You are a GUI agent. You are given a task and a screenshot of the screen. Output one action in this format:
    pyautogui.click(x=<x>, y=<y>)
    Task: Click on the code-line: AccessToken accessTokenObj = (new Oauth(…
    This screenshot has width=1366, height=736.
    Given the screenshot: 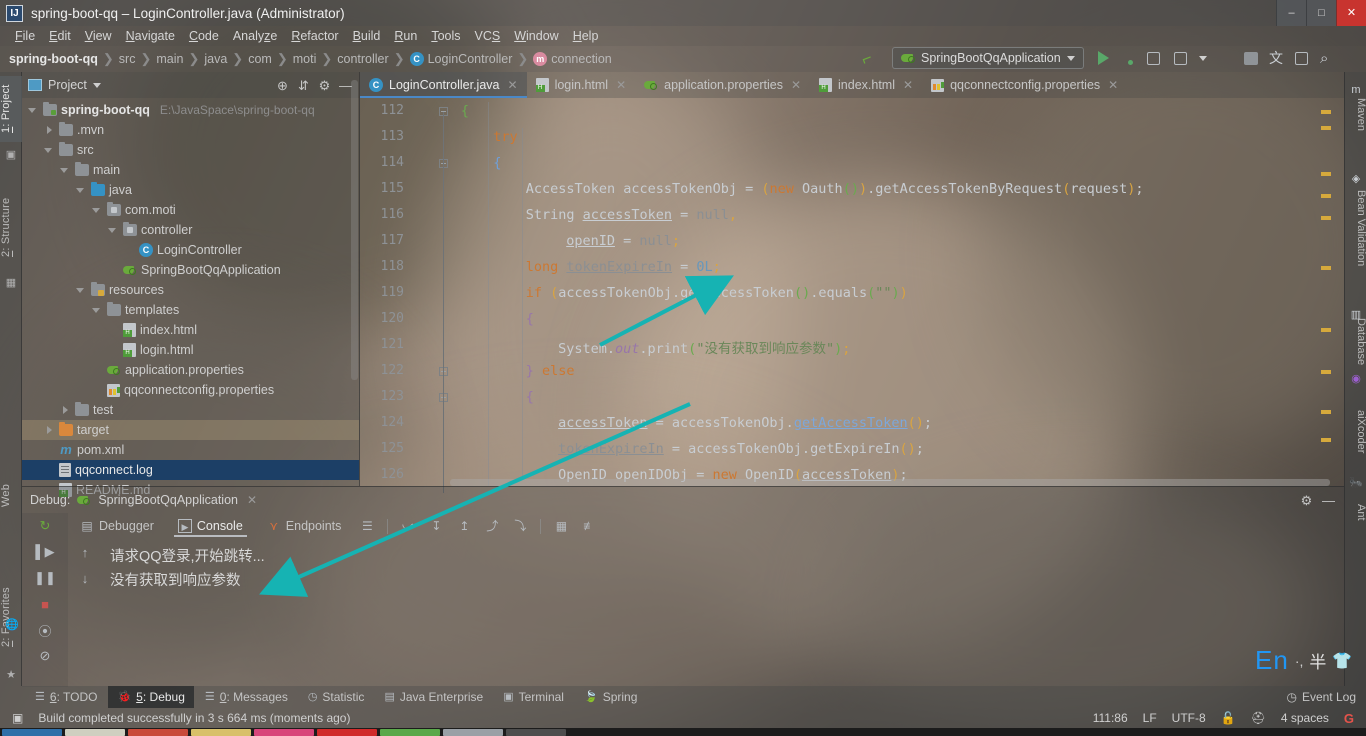 What is the action you would take?
    pyautogui.click(x=835, y=189)
    